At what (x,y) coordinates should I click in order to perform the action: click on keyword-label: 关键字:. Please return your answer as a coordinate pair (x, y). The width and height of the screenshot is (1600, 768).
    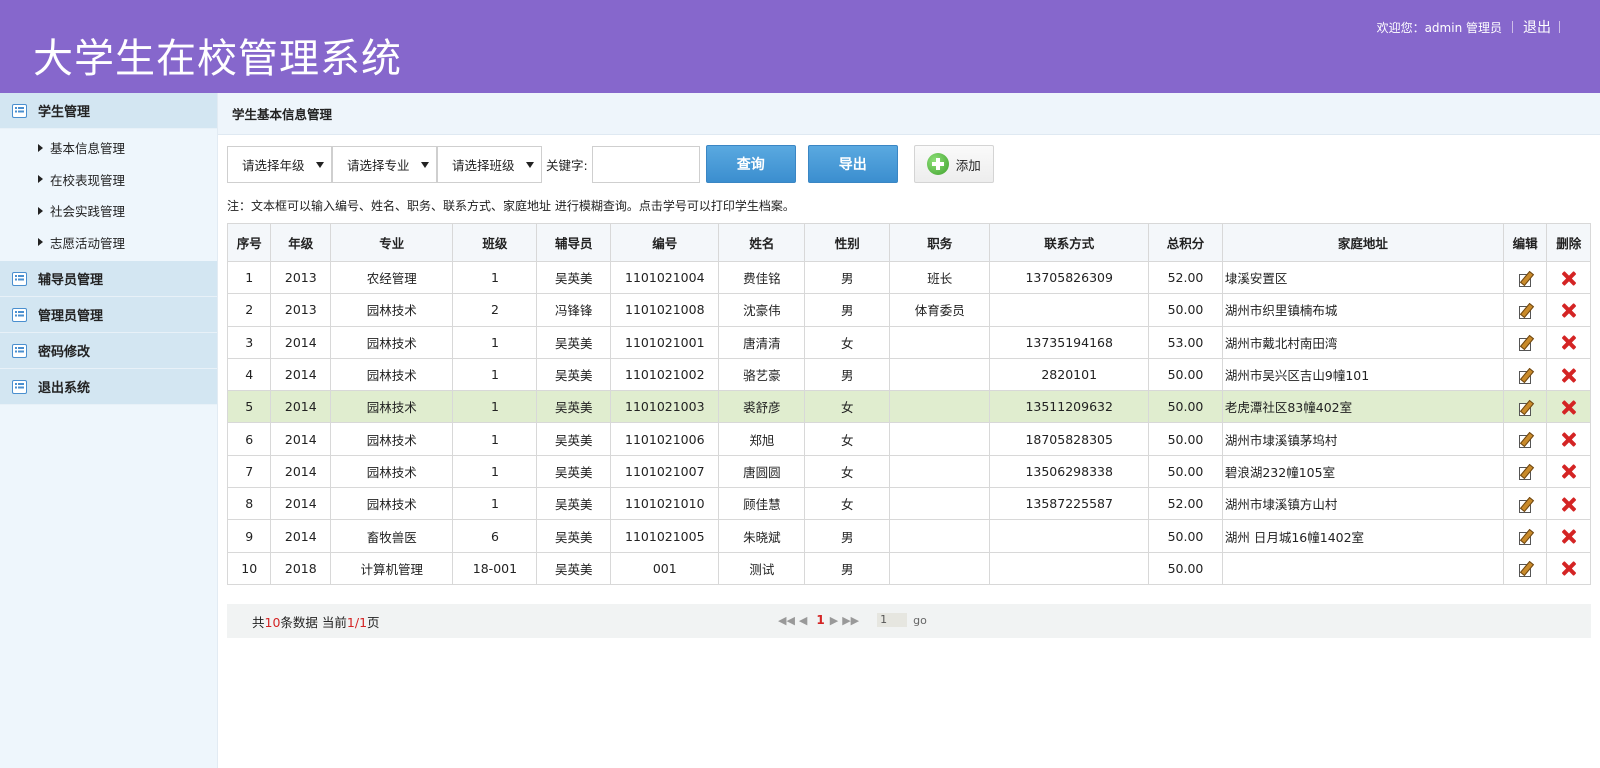
    Looking at the image, I should click on (567, 165).